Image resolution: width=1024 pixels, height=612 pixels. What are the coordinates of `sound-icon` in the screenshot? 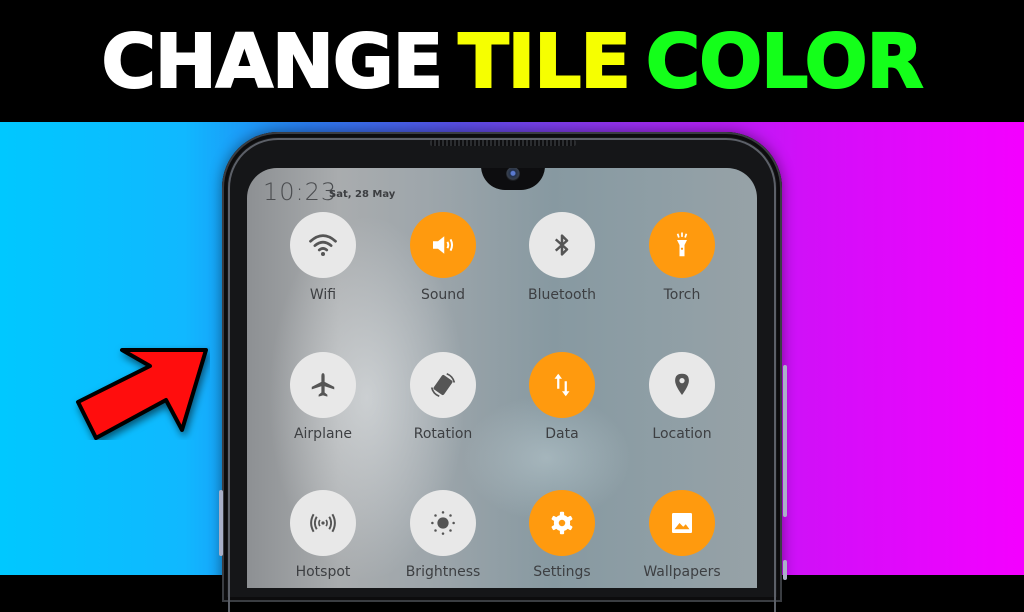 It's located at (443, 245).